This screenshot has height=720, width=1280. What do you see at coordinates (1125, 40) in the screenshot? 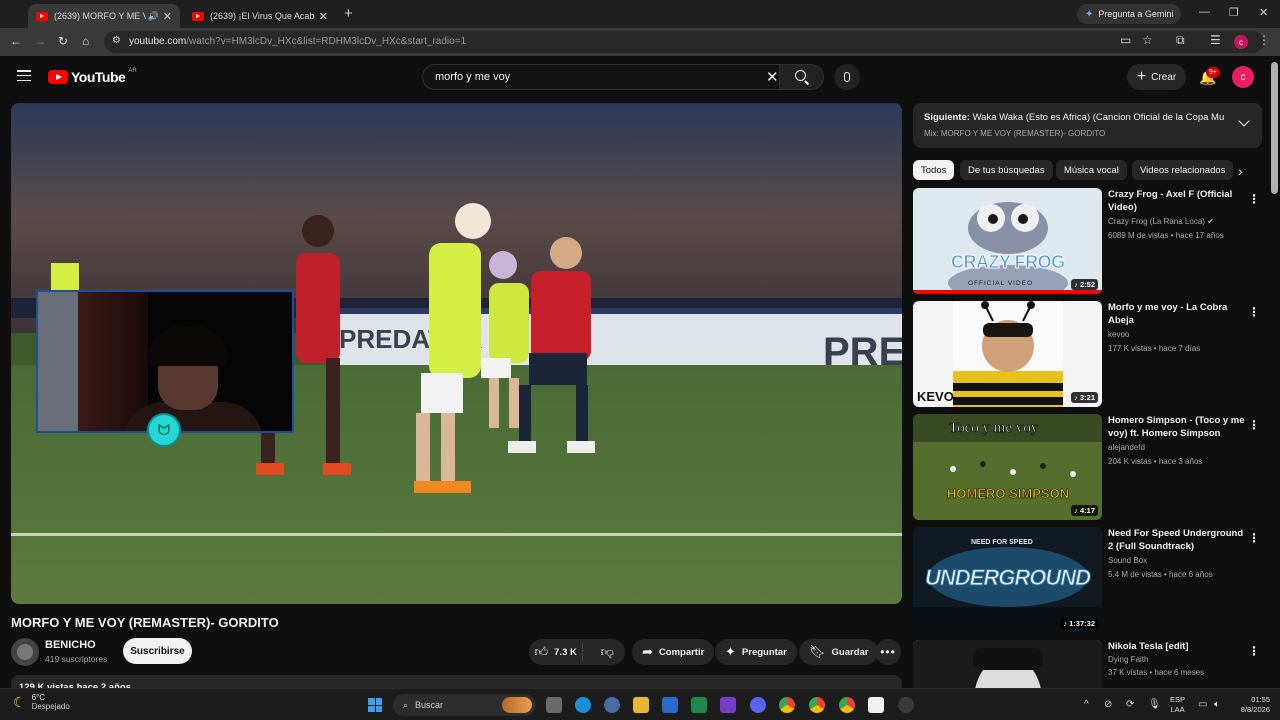
I see `cast-icon: ▭` at bounding box center [1125, 40].